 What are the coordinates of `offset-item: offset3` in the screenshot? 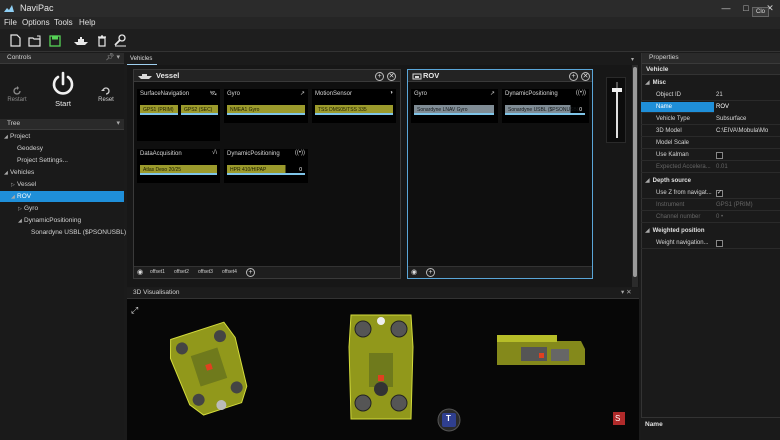 It's located at (205, 272).